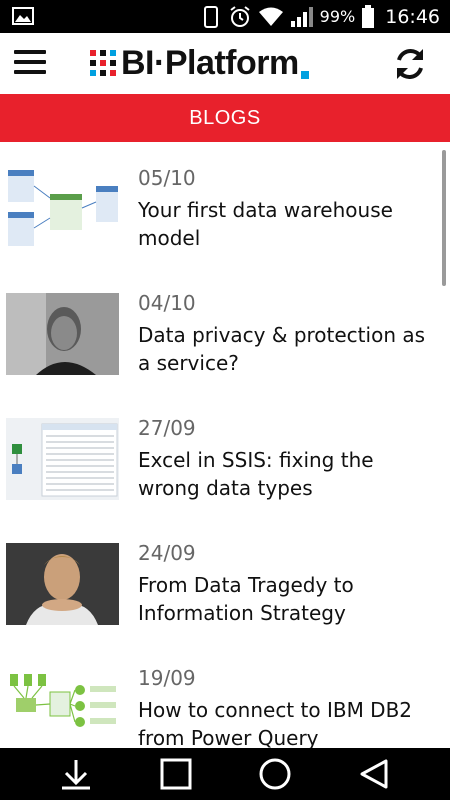 The height and width of the screenshot is (800, 450). What do you see at coordinates (103, 63) in the screenshot?
I see `logo-grid-icon` at bounding box center [103, 63].